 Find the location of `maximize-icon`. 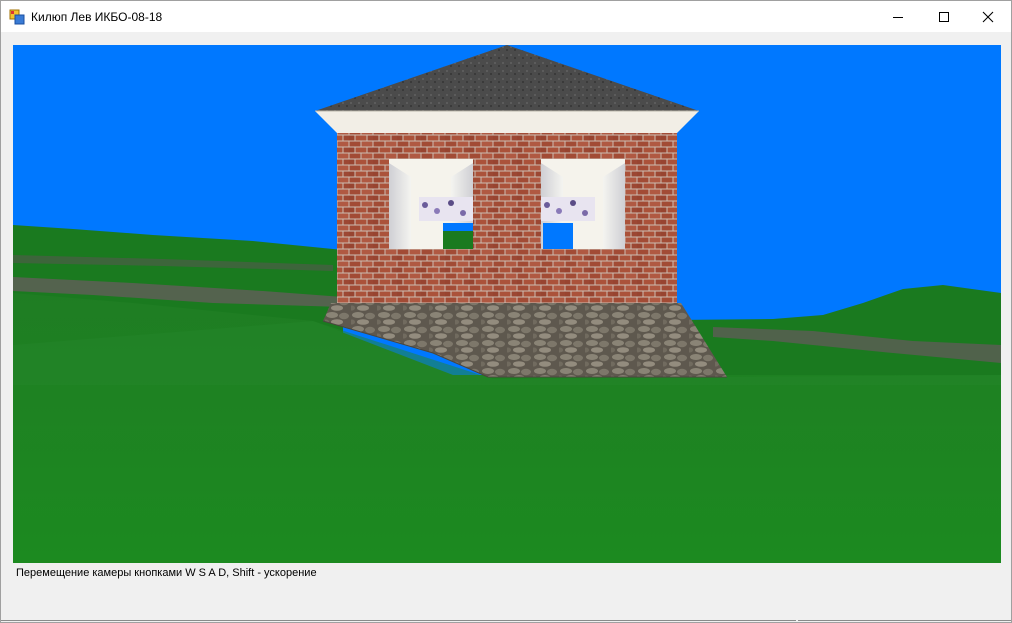

maximize-icon is located at coordinates (944, 17).